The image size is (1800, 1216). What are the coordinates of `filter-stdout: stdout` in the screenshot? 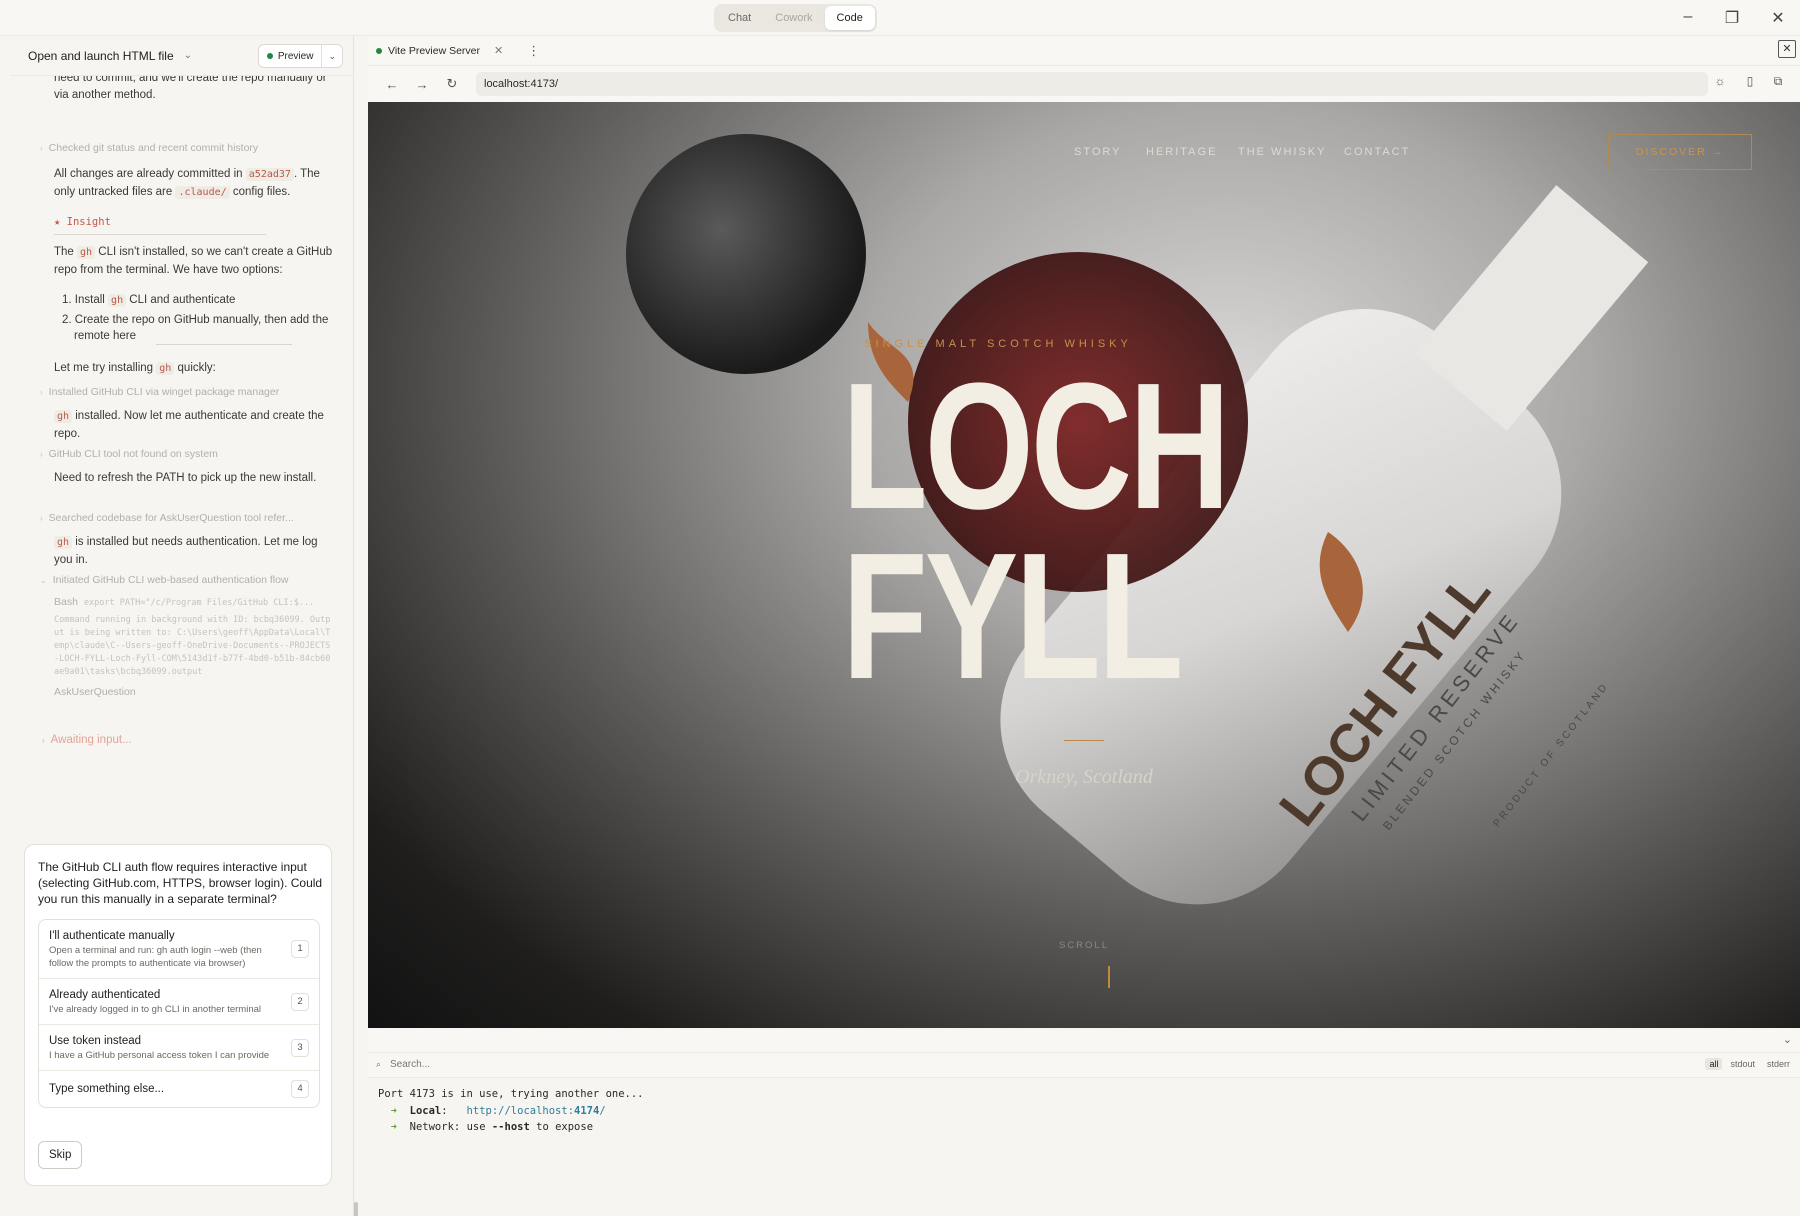 It's located at (1742, 1064).